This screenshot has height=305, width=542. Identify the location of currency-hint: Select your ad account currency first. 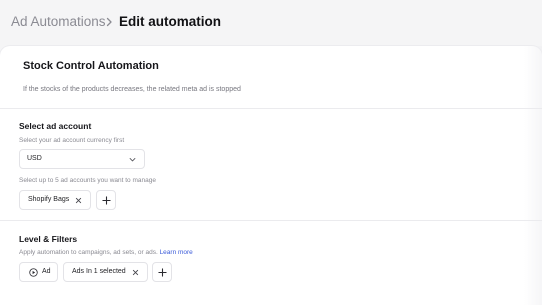
(72, 140).